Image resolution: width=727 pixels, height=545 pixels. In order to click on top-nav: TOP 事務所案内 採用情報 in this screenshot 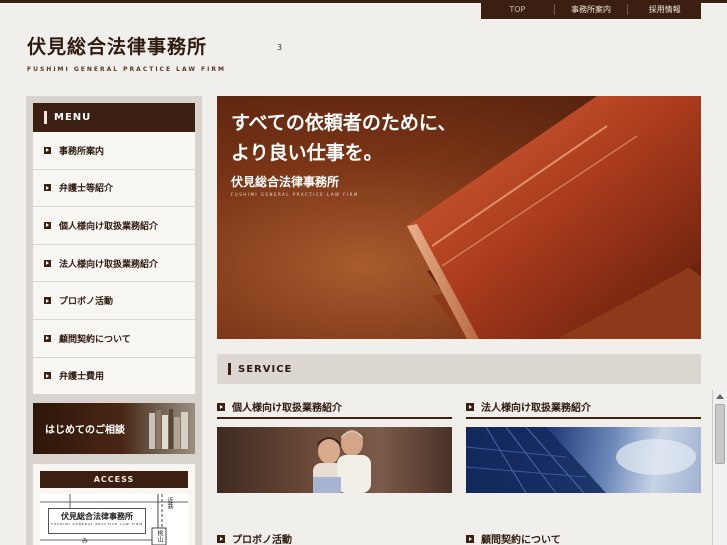, I will do `click(591, 9)`.